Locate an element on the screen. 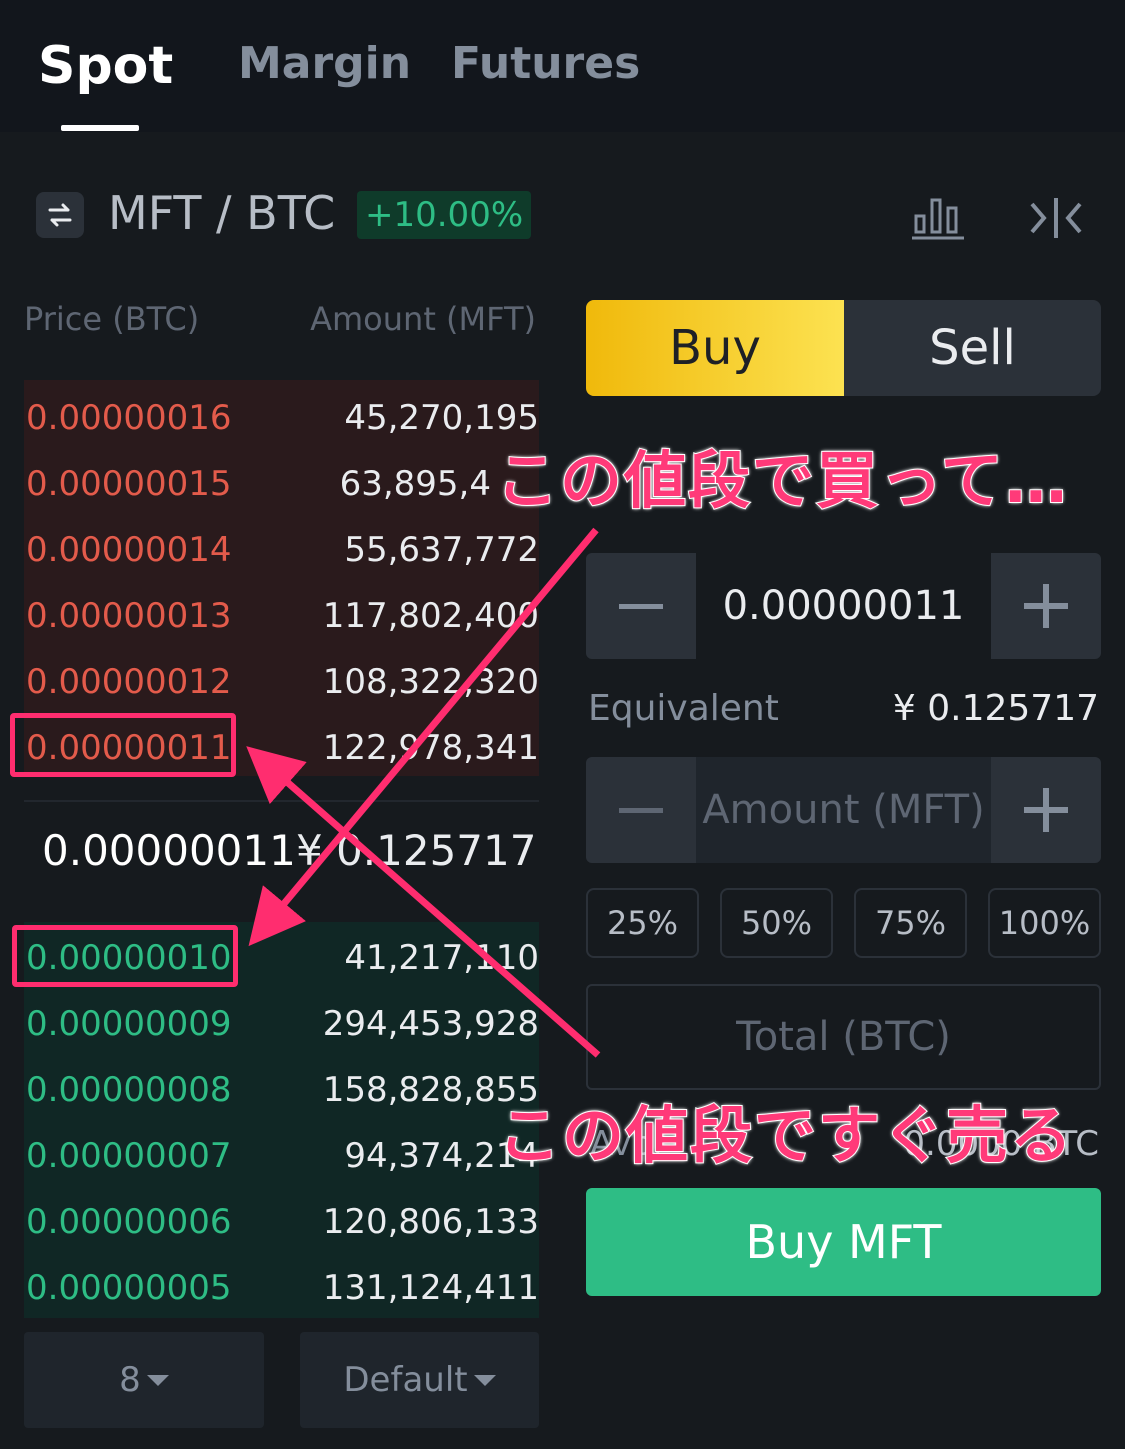  bid-row: 0.00000006 120,806,133 is located at coordinates (281, 1221).